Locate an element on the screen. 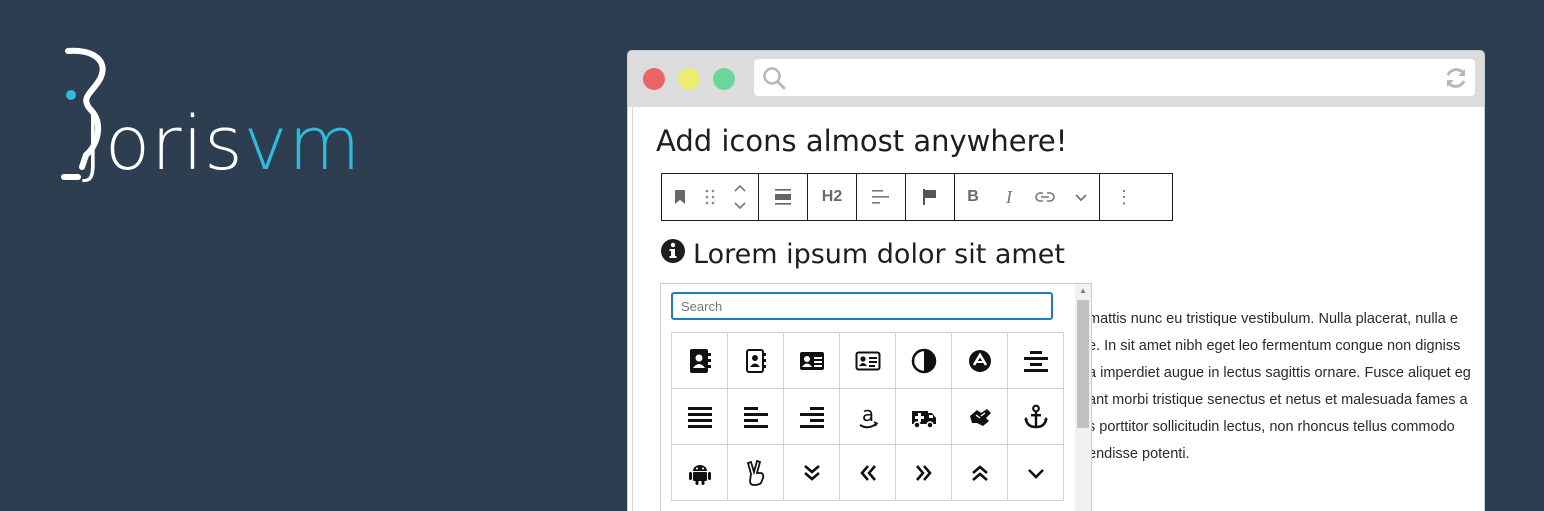 This screenshot has width=1544, height=511. drag-handle-icon is located at coordinates (710, 197).